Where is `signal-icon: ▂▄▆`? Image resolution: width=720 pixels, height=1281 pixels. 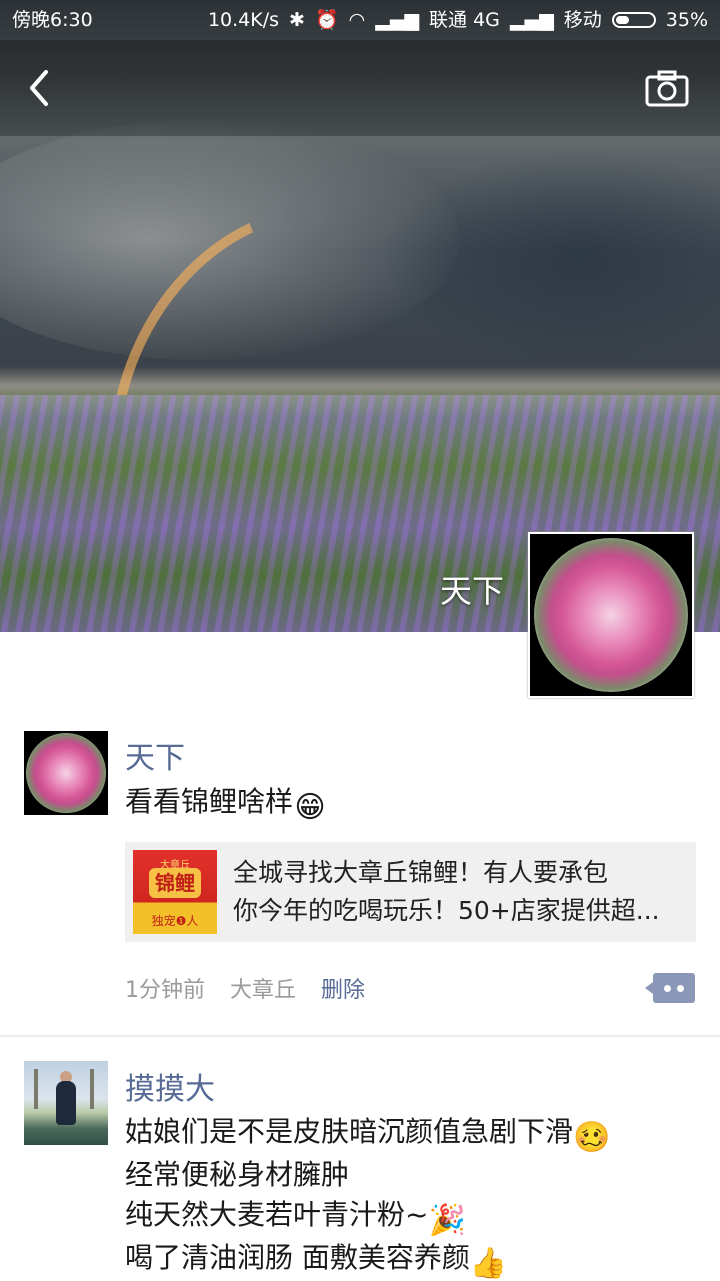
signal-icon: ▂▄▆ is located at coordinates (397, 20).